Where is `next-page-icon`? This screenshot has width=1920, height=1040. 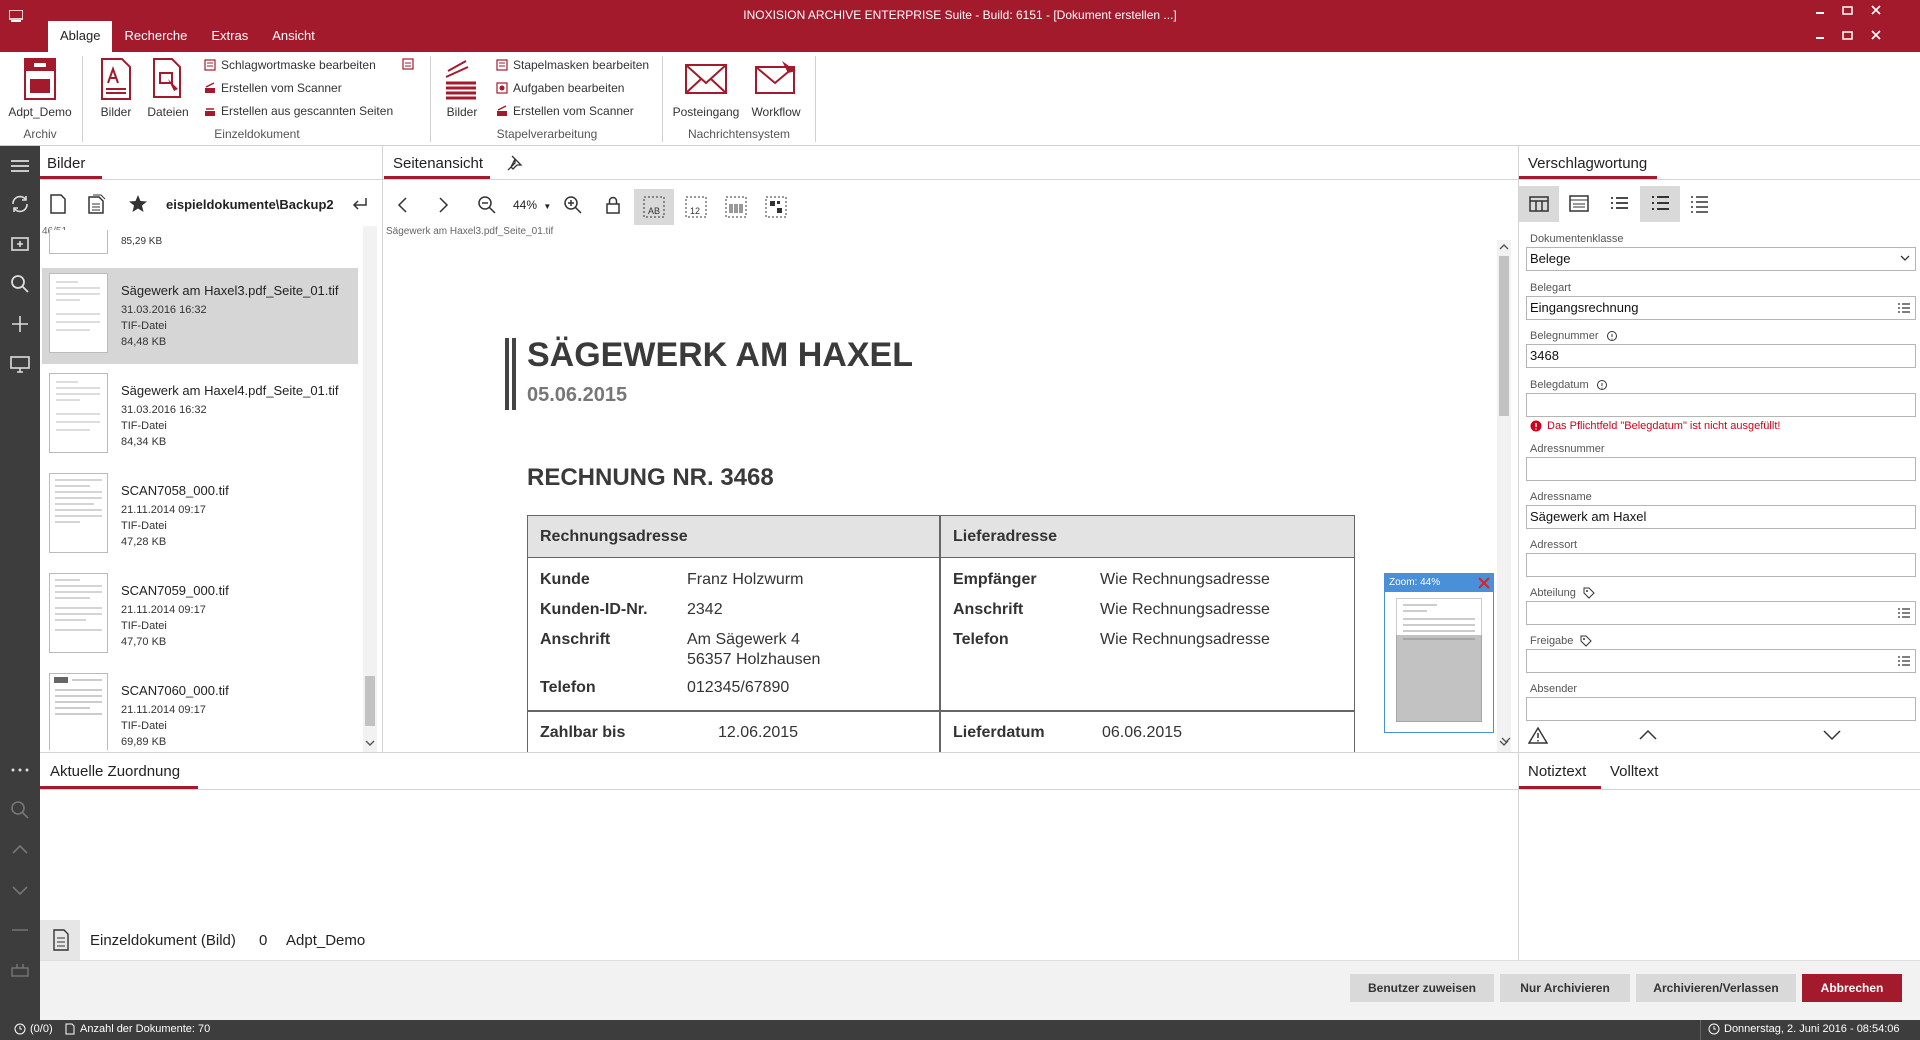
next-page-icon is located at coordinates (443, 205).